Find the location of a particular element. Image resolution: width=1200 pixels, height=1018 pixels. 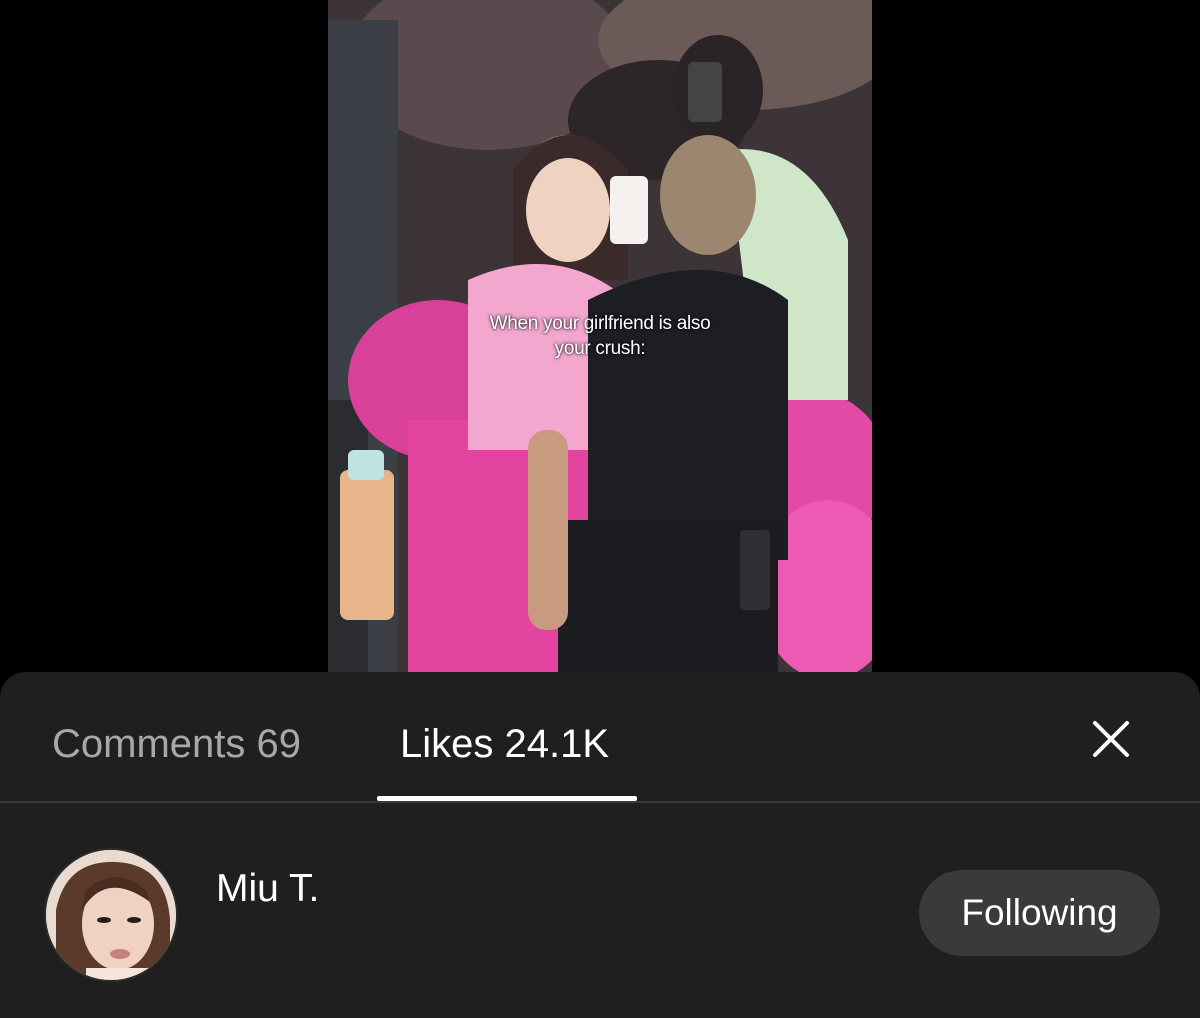

close-button is located at coordinates (1111, 739).